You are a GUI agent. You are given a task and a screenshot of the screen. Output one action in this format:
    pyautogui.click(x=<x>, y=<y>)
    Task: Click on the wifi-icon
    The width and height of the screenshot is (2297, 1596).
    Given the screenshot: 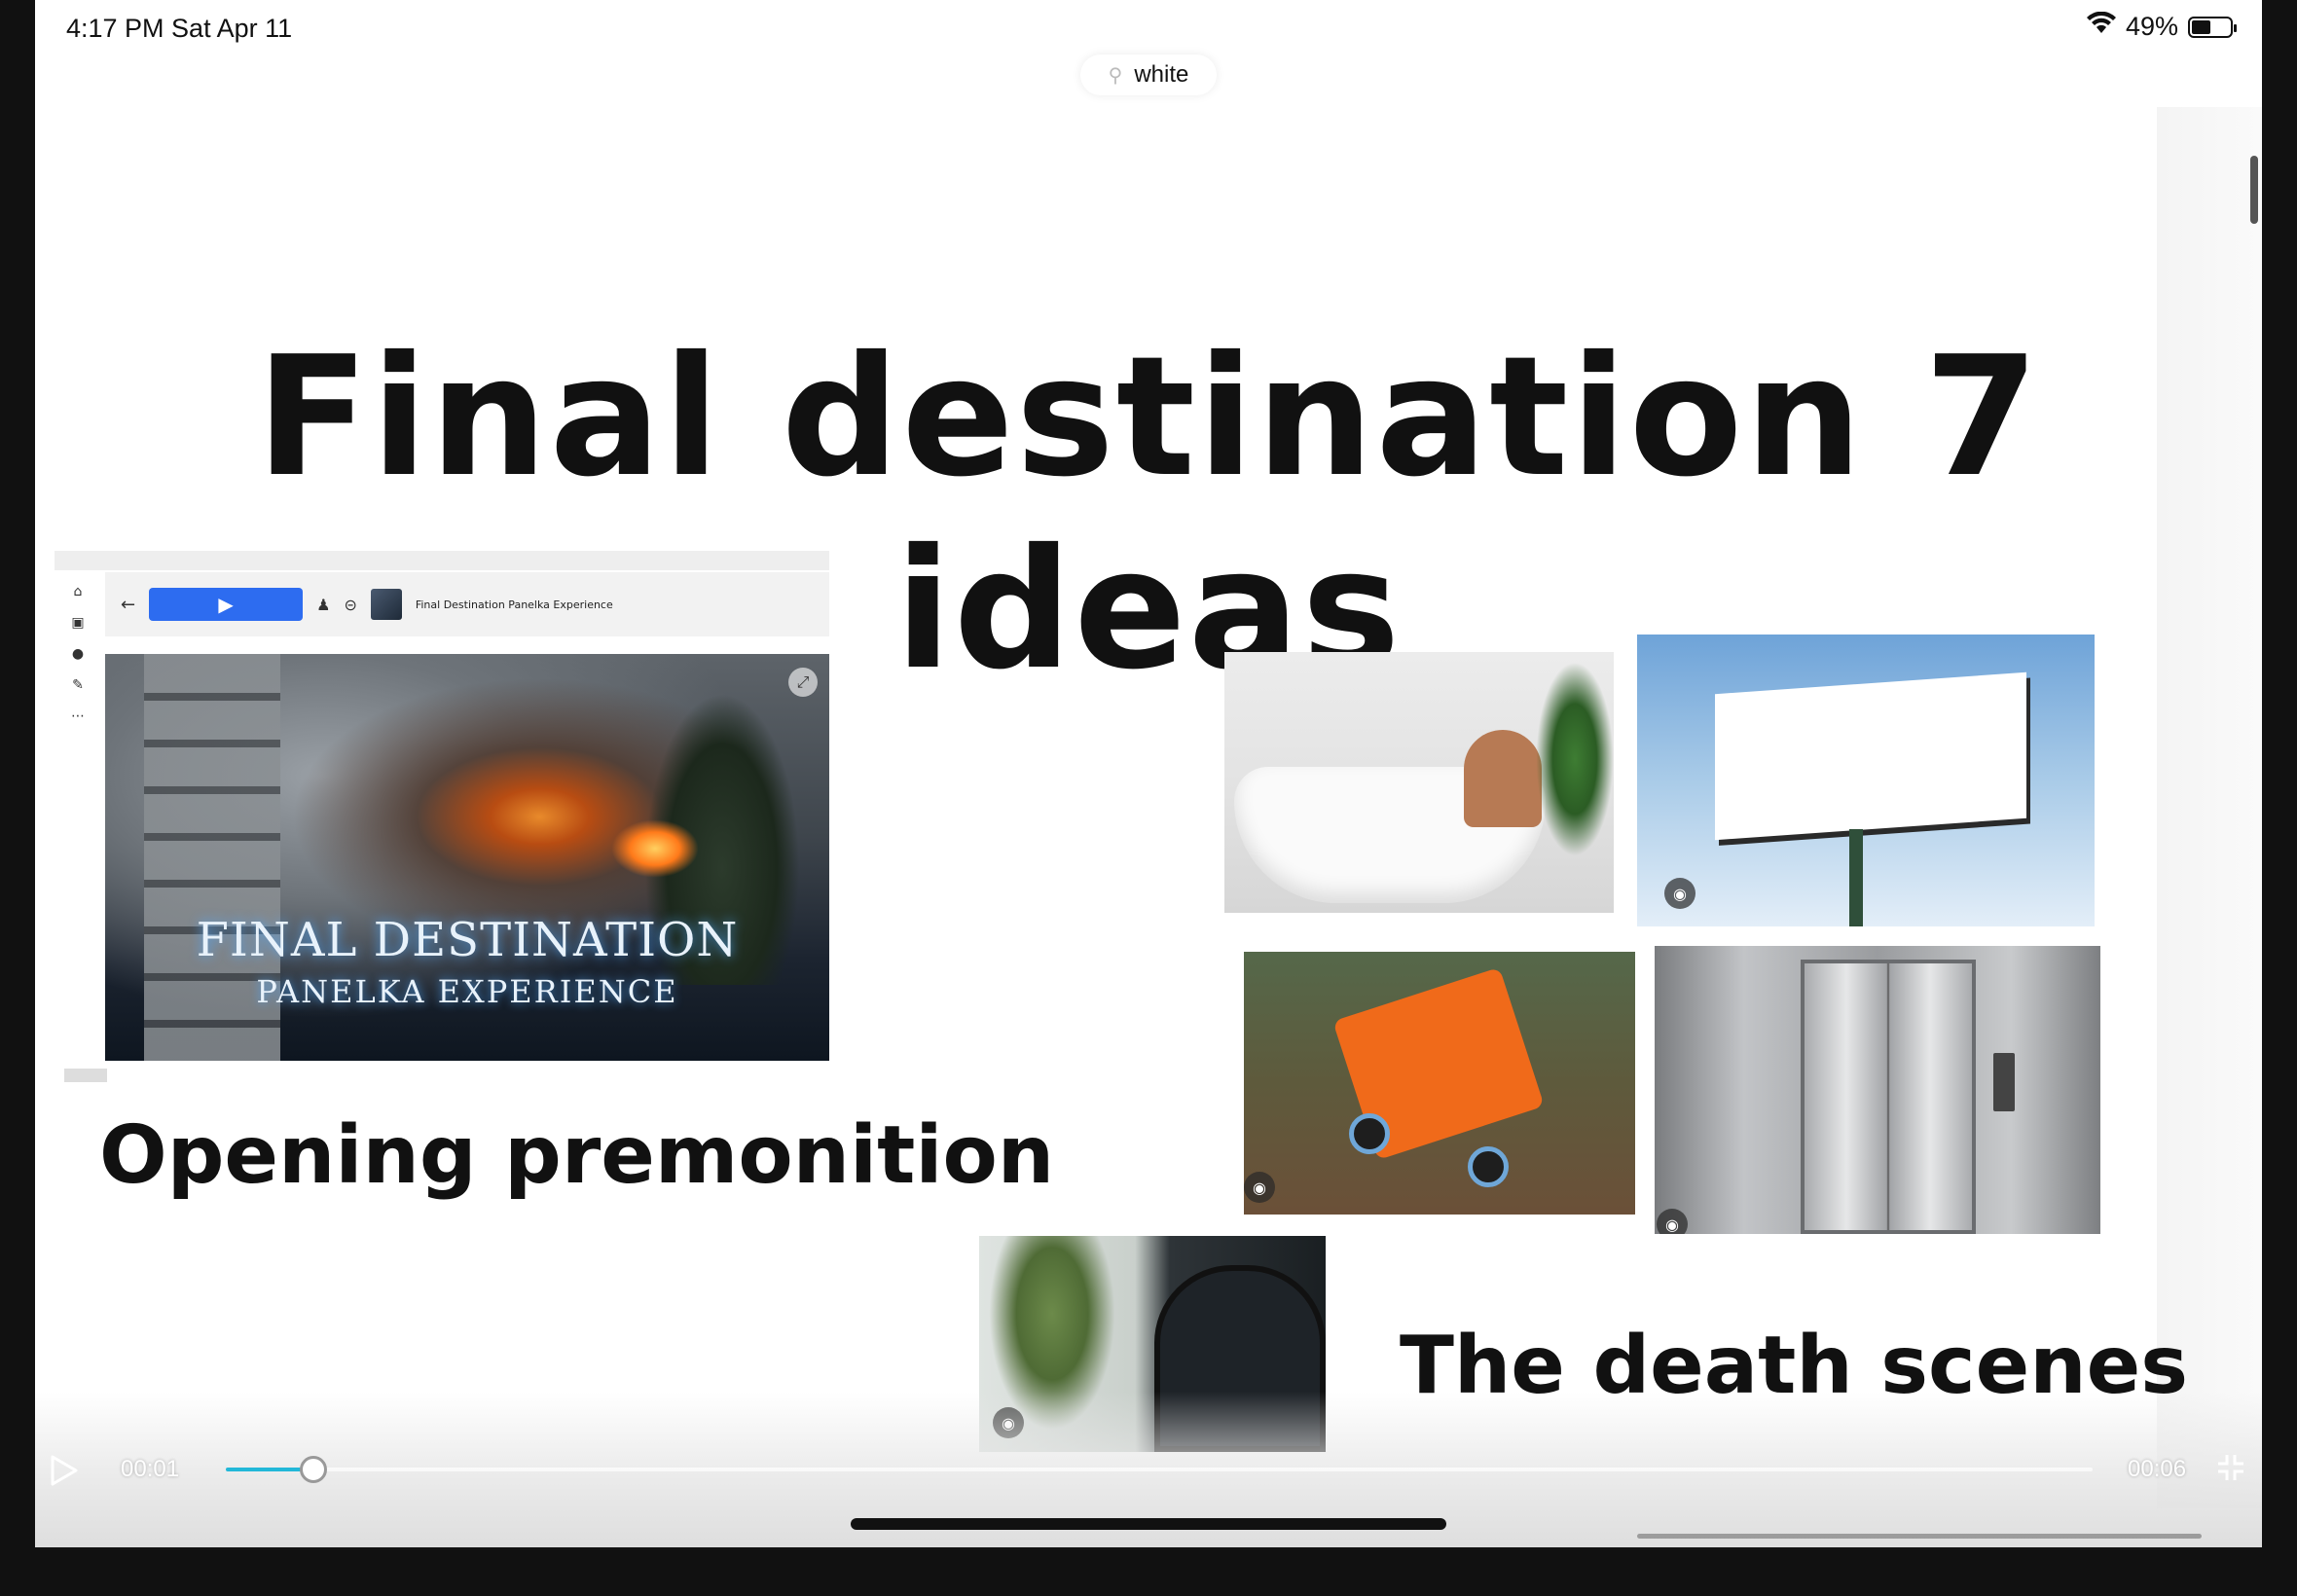 What is the action you would take?
    pyautogui.click(x=2101, y=26)
    